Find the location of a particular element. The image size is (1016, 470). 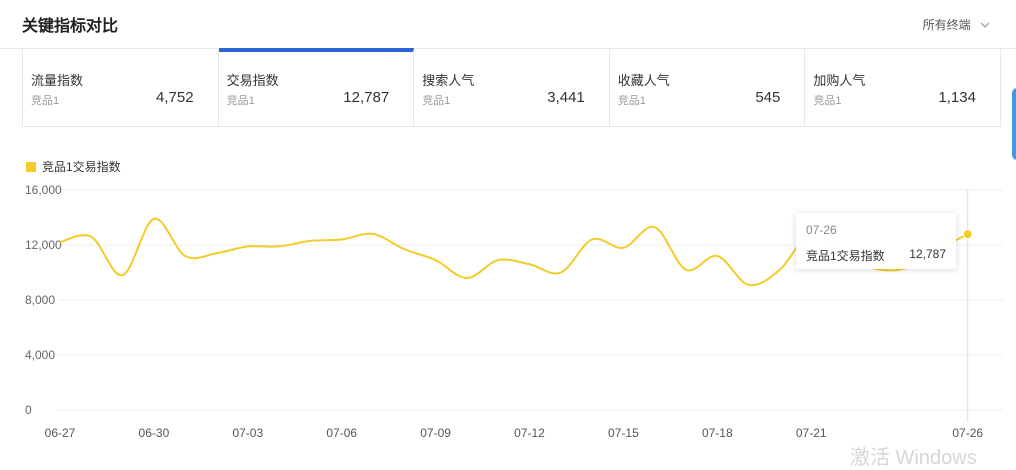

x-tick-label: 07-26 is located at coordinates (967, 433).